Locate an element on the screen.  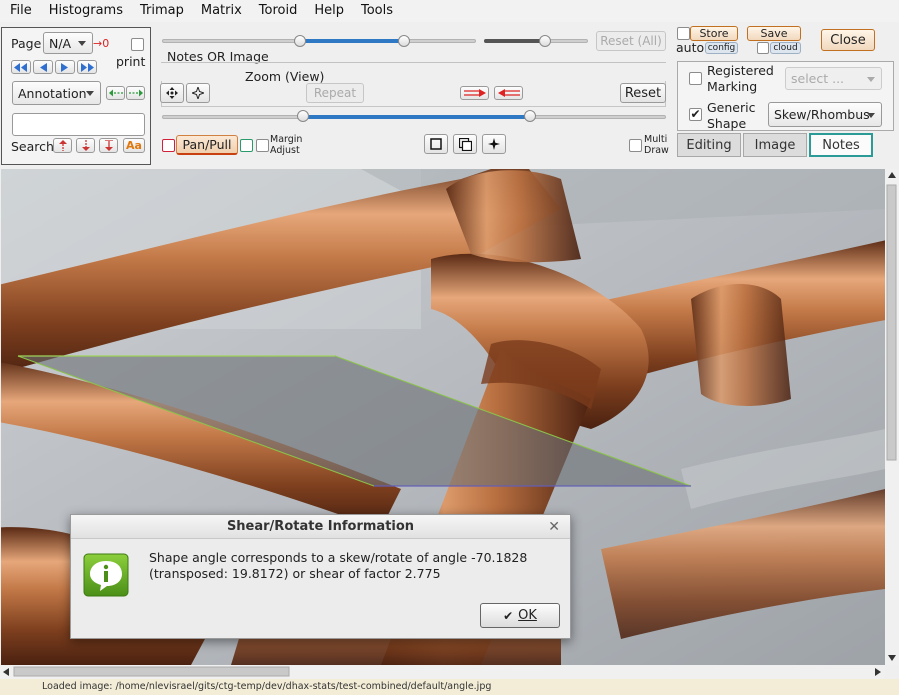
zoom-slider-start is located at coordinates (303, 116).